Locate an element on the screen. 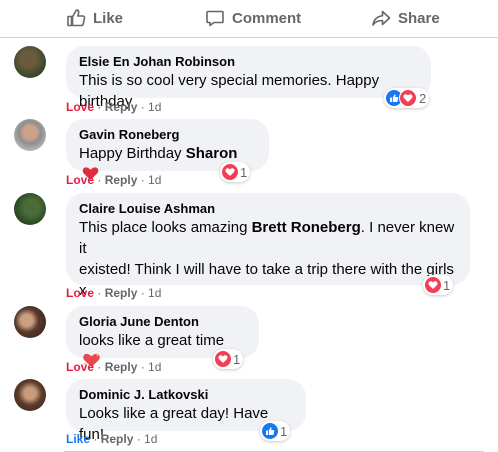  speech-bubble-icon is located at coordinates (215, 18).